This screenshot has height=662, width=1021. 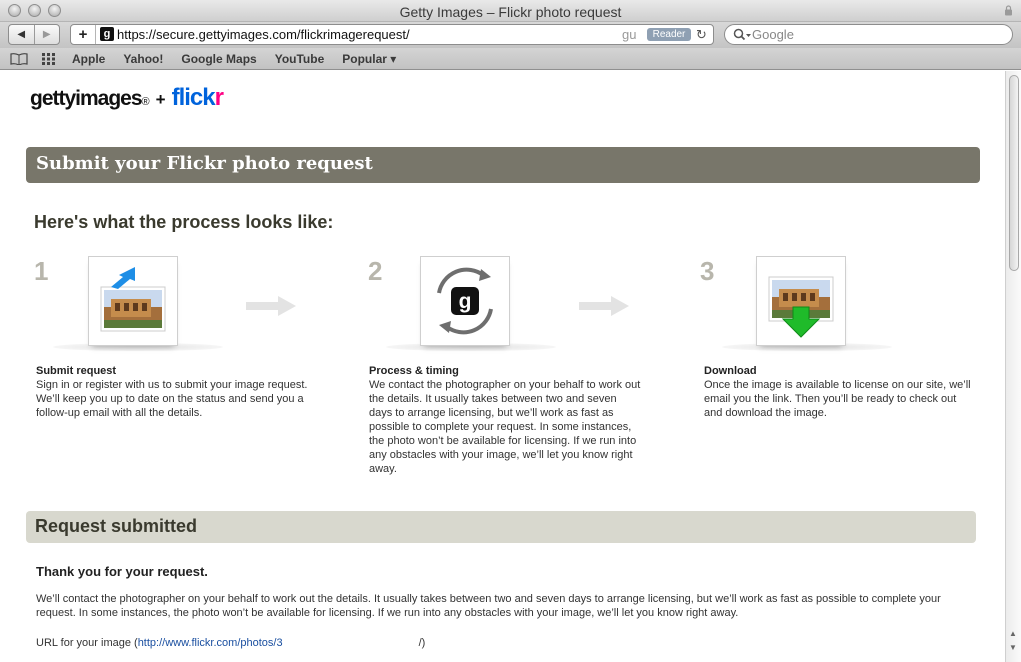 I want to click on image-url-end: /), so click(x=422, y=643).